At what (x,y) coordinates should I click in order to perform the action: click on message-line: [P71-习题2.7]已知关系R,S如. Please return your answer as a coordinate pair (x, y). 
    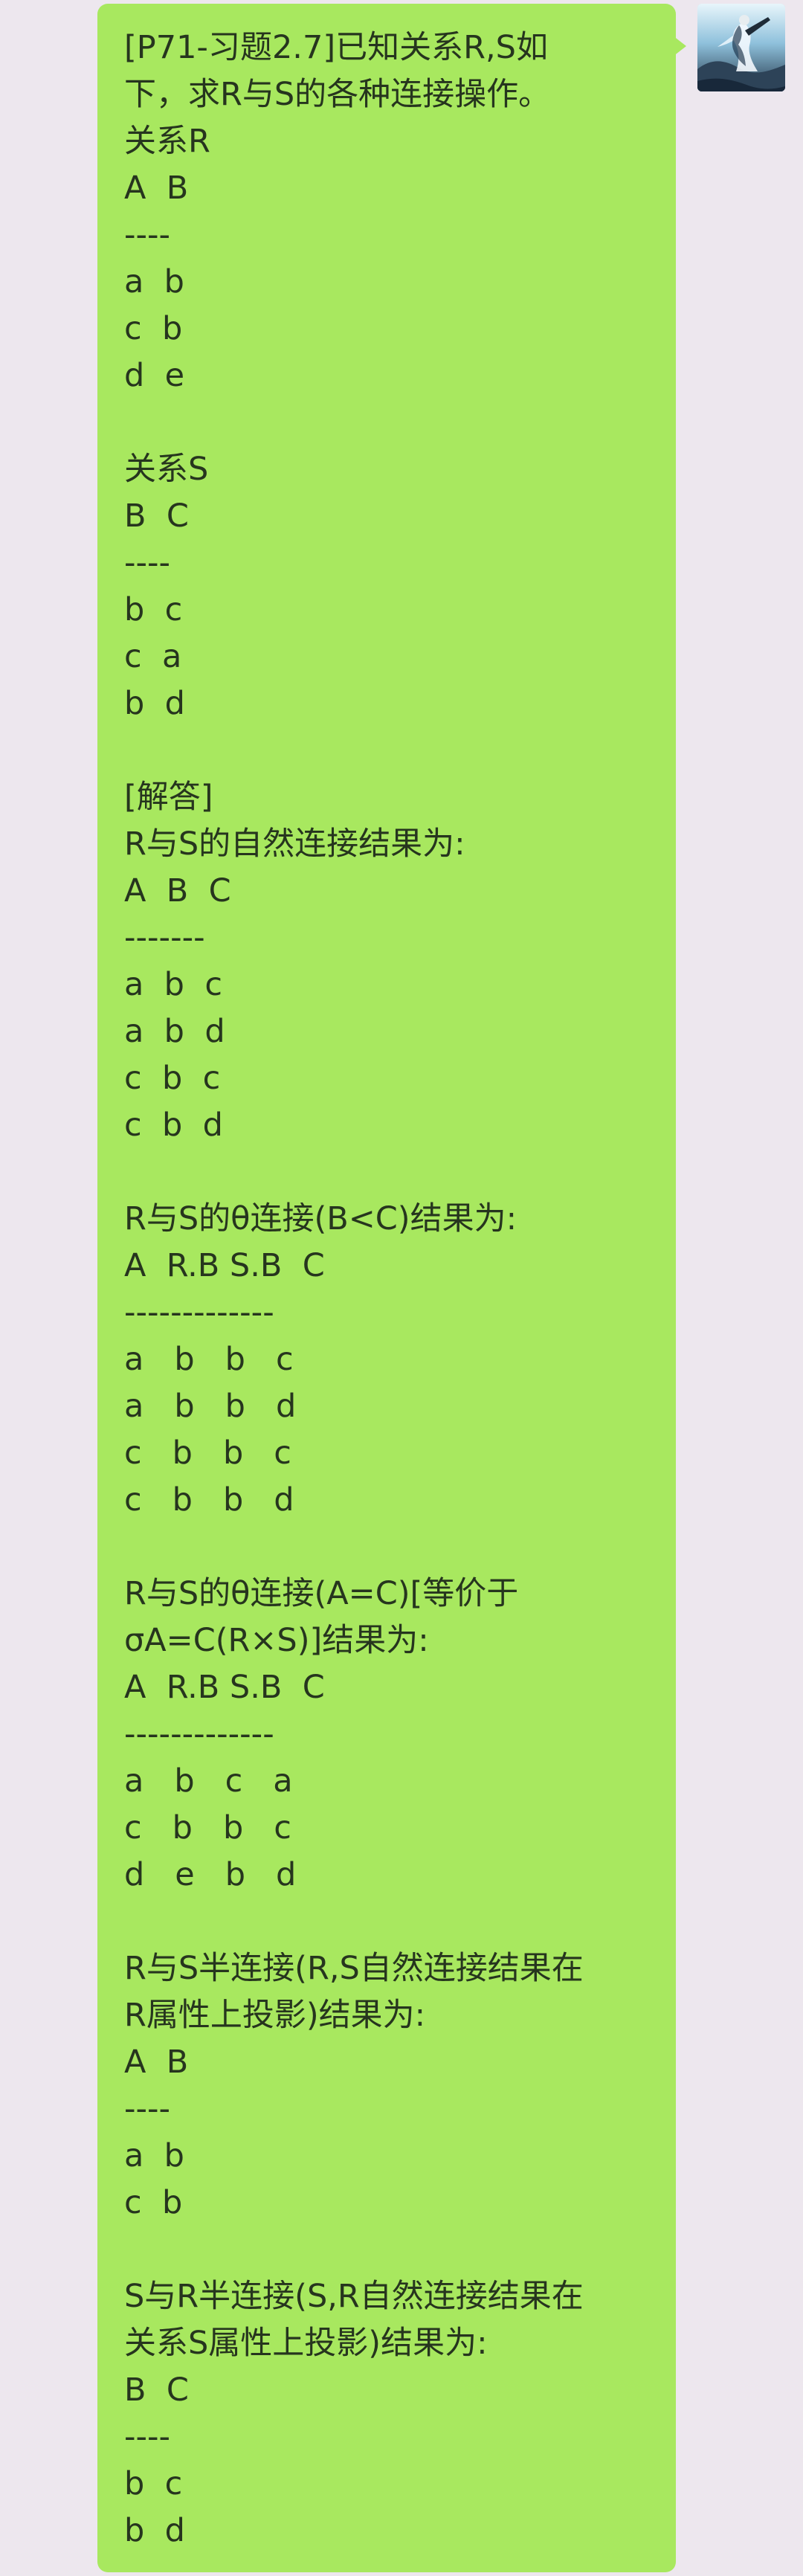
    Looking at the image, I should click on (336, 47).